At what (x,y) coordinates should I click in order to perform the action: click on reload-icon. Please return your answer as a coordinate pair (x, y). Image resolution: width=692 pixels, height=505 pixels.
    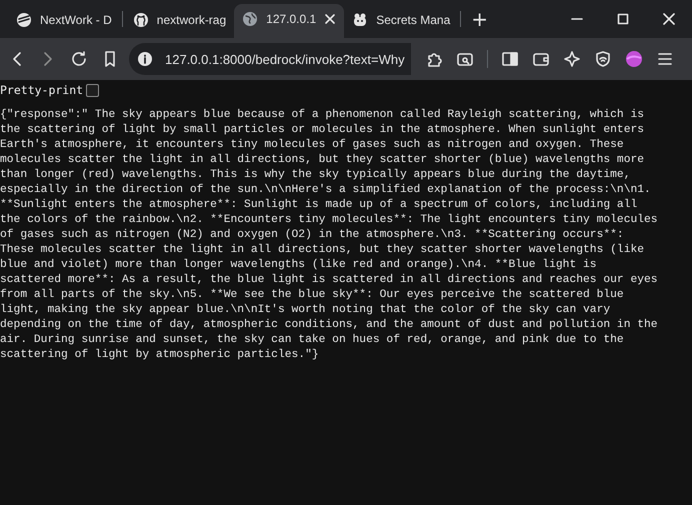
    Looking at the image, I should click on (79, 59).